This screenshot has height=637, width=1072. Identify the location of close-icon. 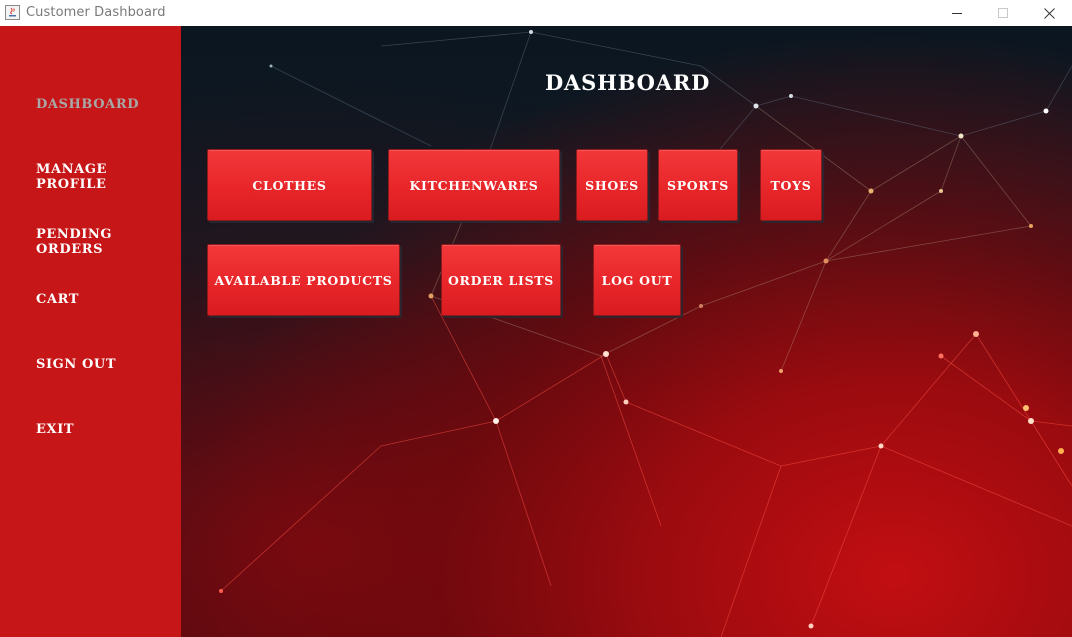
(1049, 13).